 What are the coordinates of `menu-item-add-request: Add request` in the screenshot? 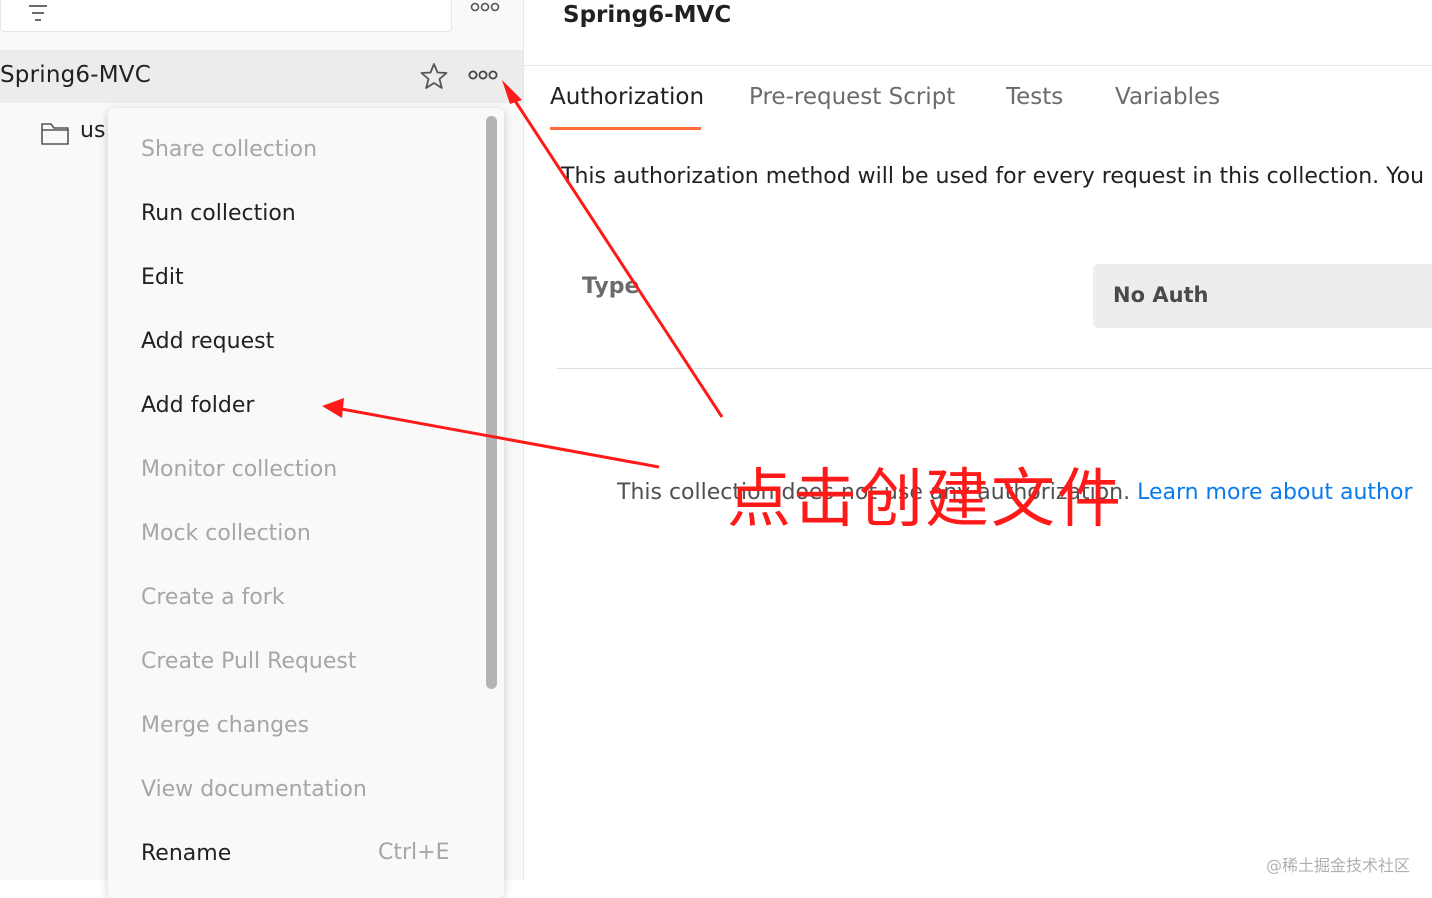 It's located at (207, 342).